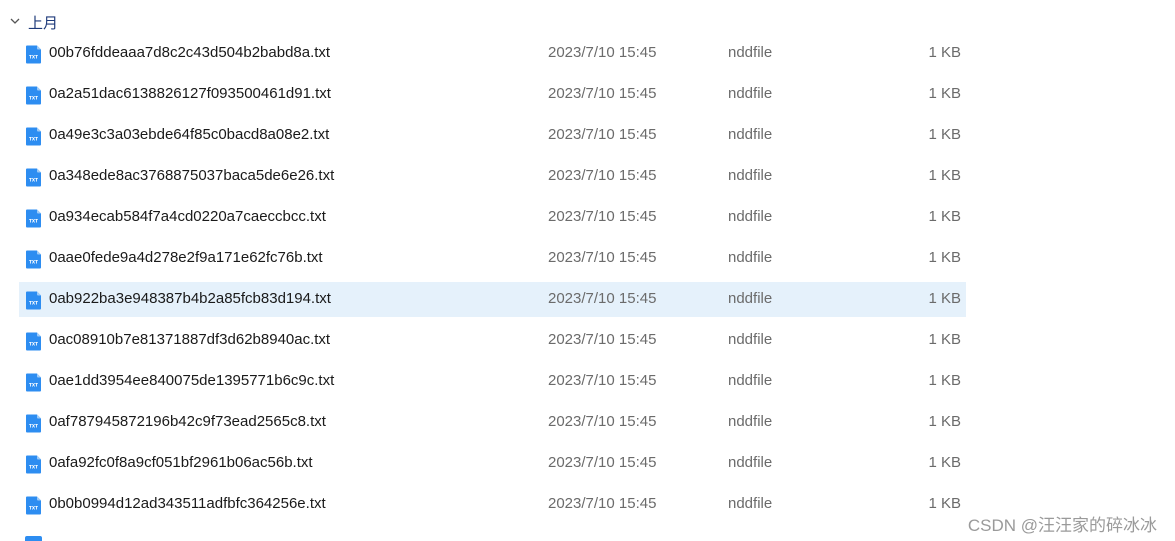 The height and width of the screenshot is (541, 1175). What do you see at coordinates (190, 93) in the screenshot?
I see `file-name: 0a2a51dac6138826127f093500461d91.txt` at bounding box center [190, 93].